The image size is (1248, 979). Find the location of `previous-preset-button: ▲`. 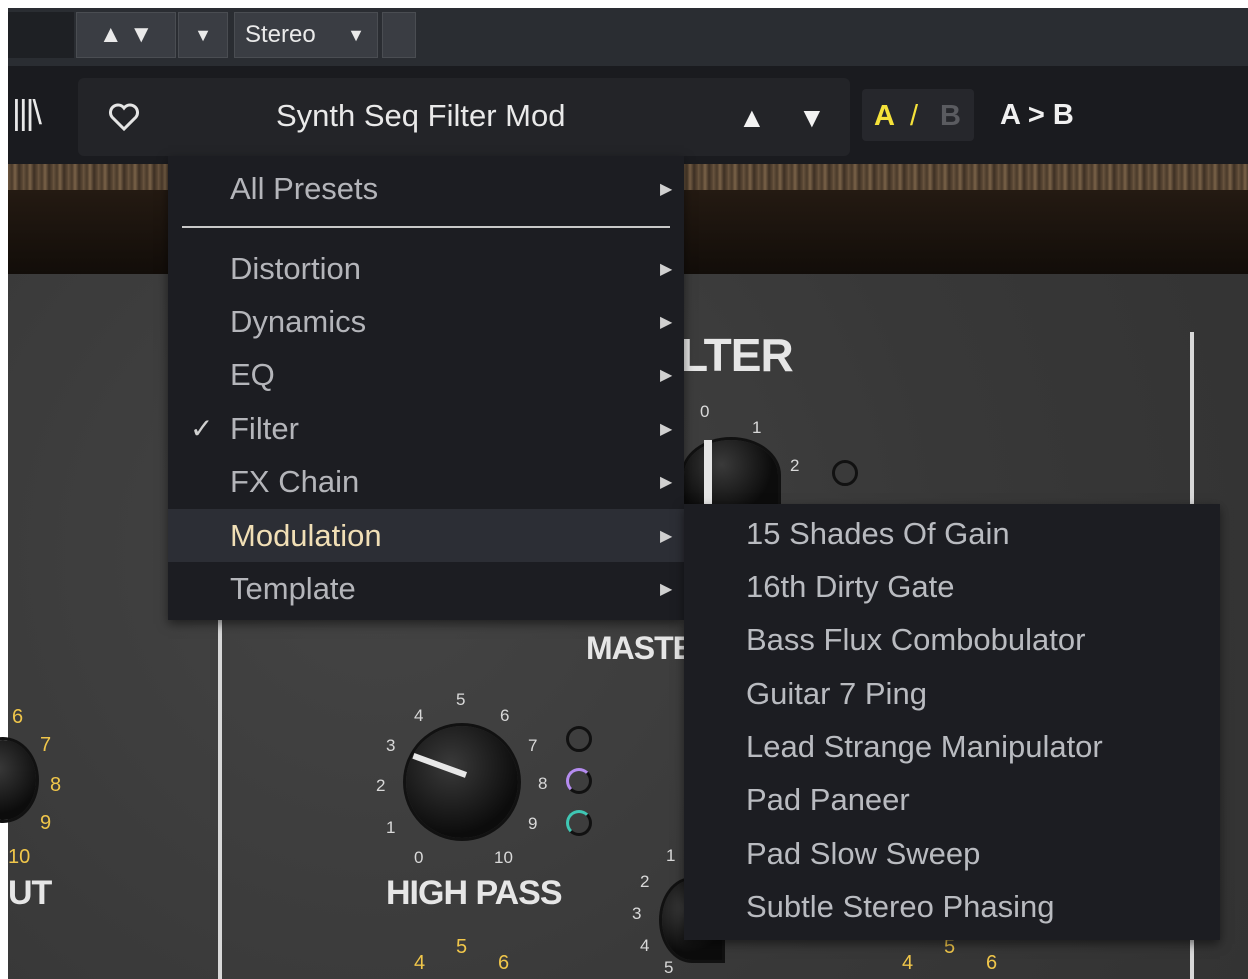

previous-preset-button: ▲ is located at coordinates (752, 118).